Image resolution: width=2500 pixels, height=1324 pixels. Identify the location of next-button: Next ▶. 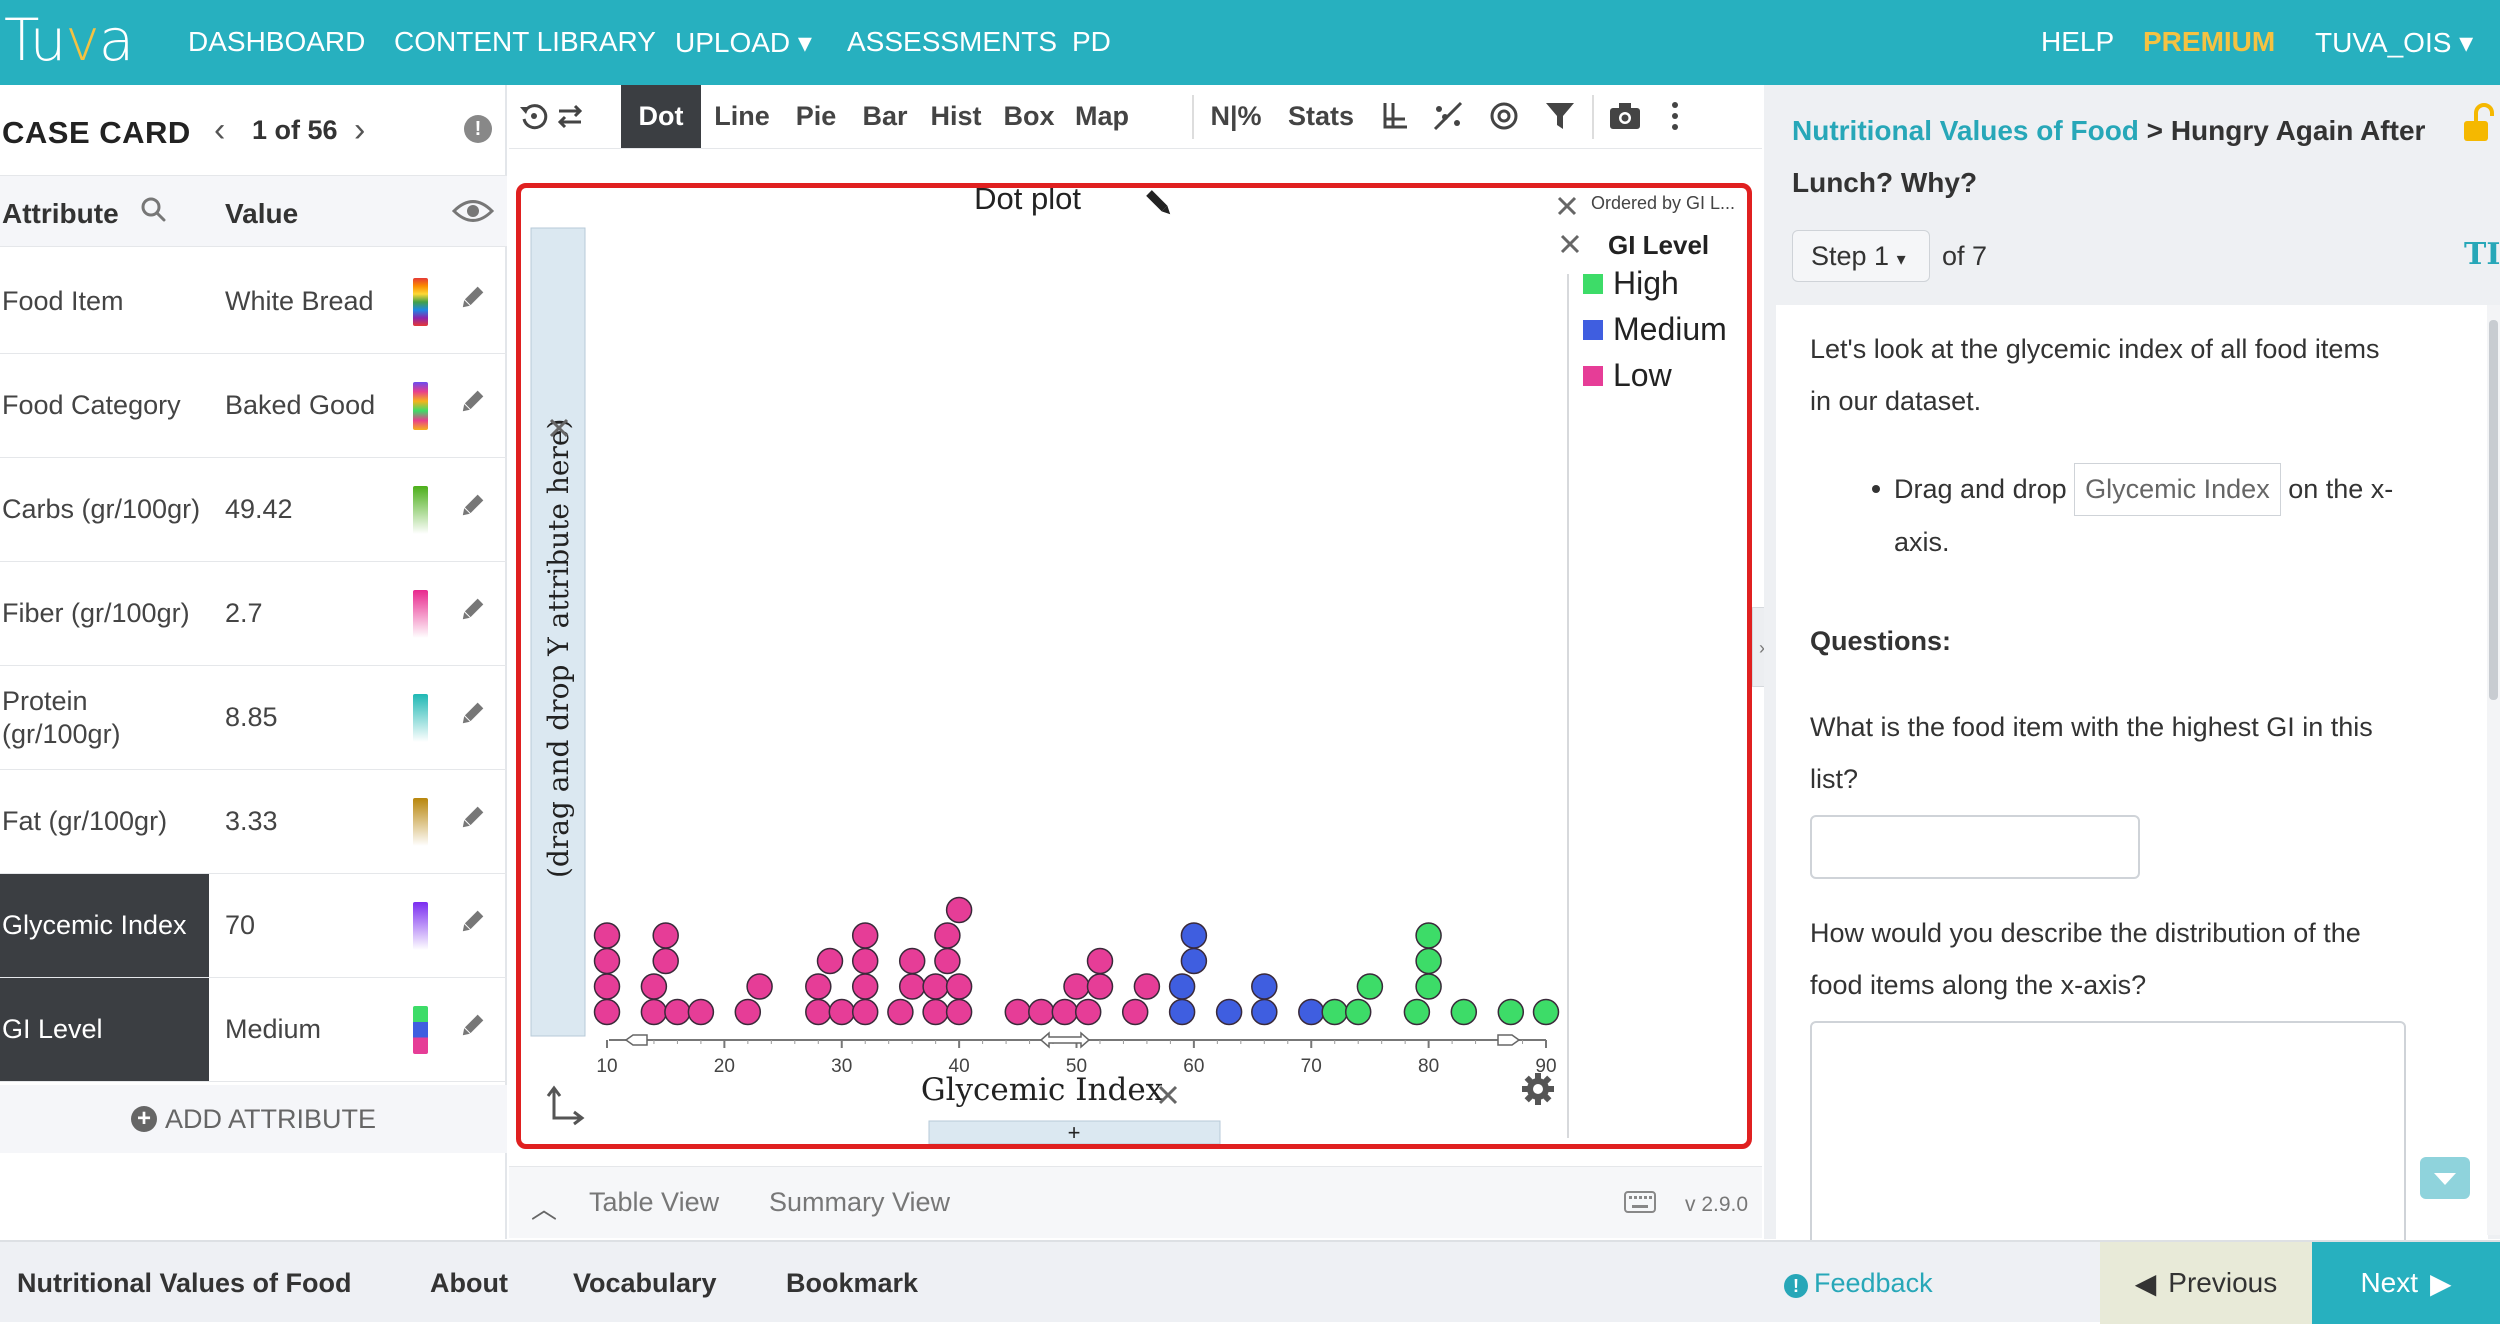
(2406, 1283).